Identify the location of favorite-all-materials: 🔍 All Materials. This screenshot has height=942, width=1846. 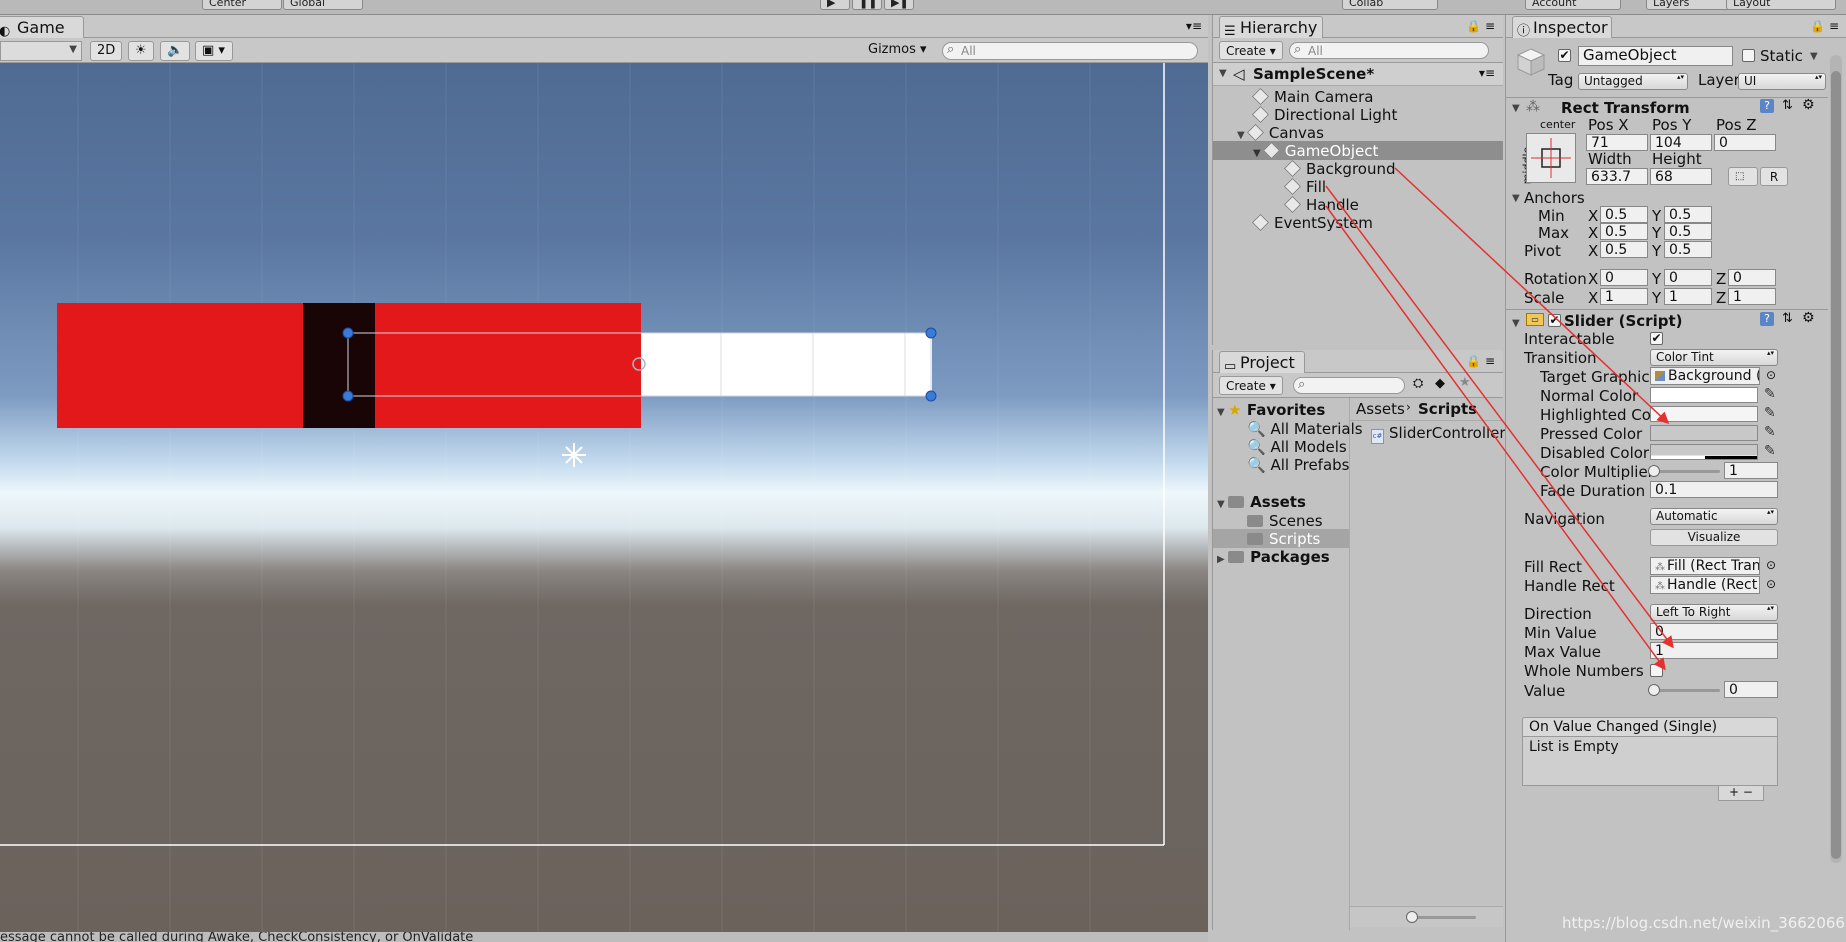
(1305, 429).